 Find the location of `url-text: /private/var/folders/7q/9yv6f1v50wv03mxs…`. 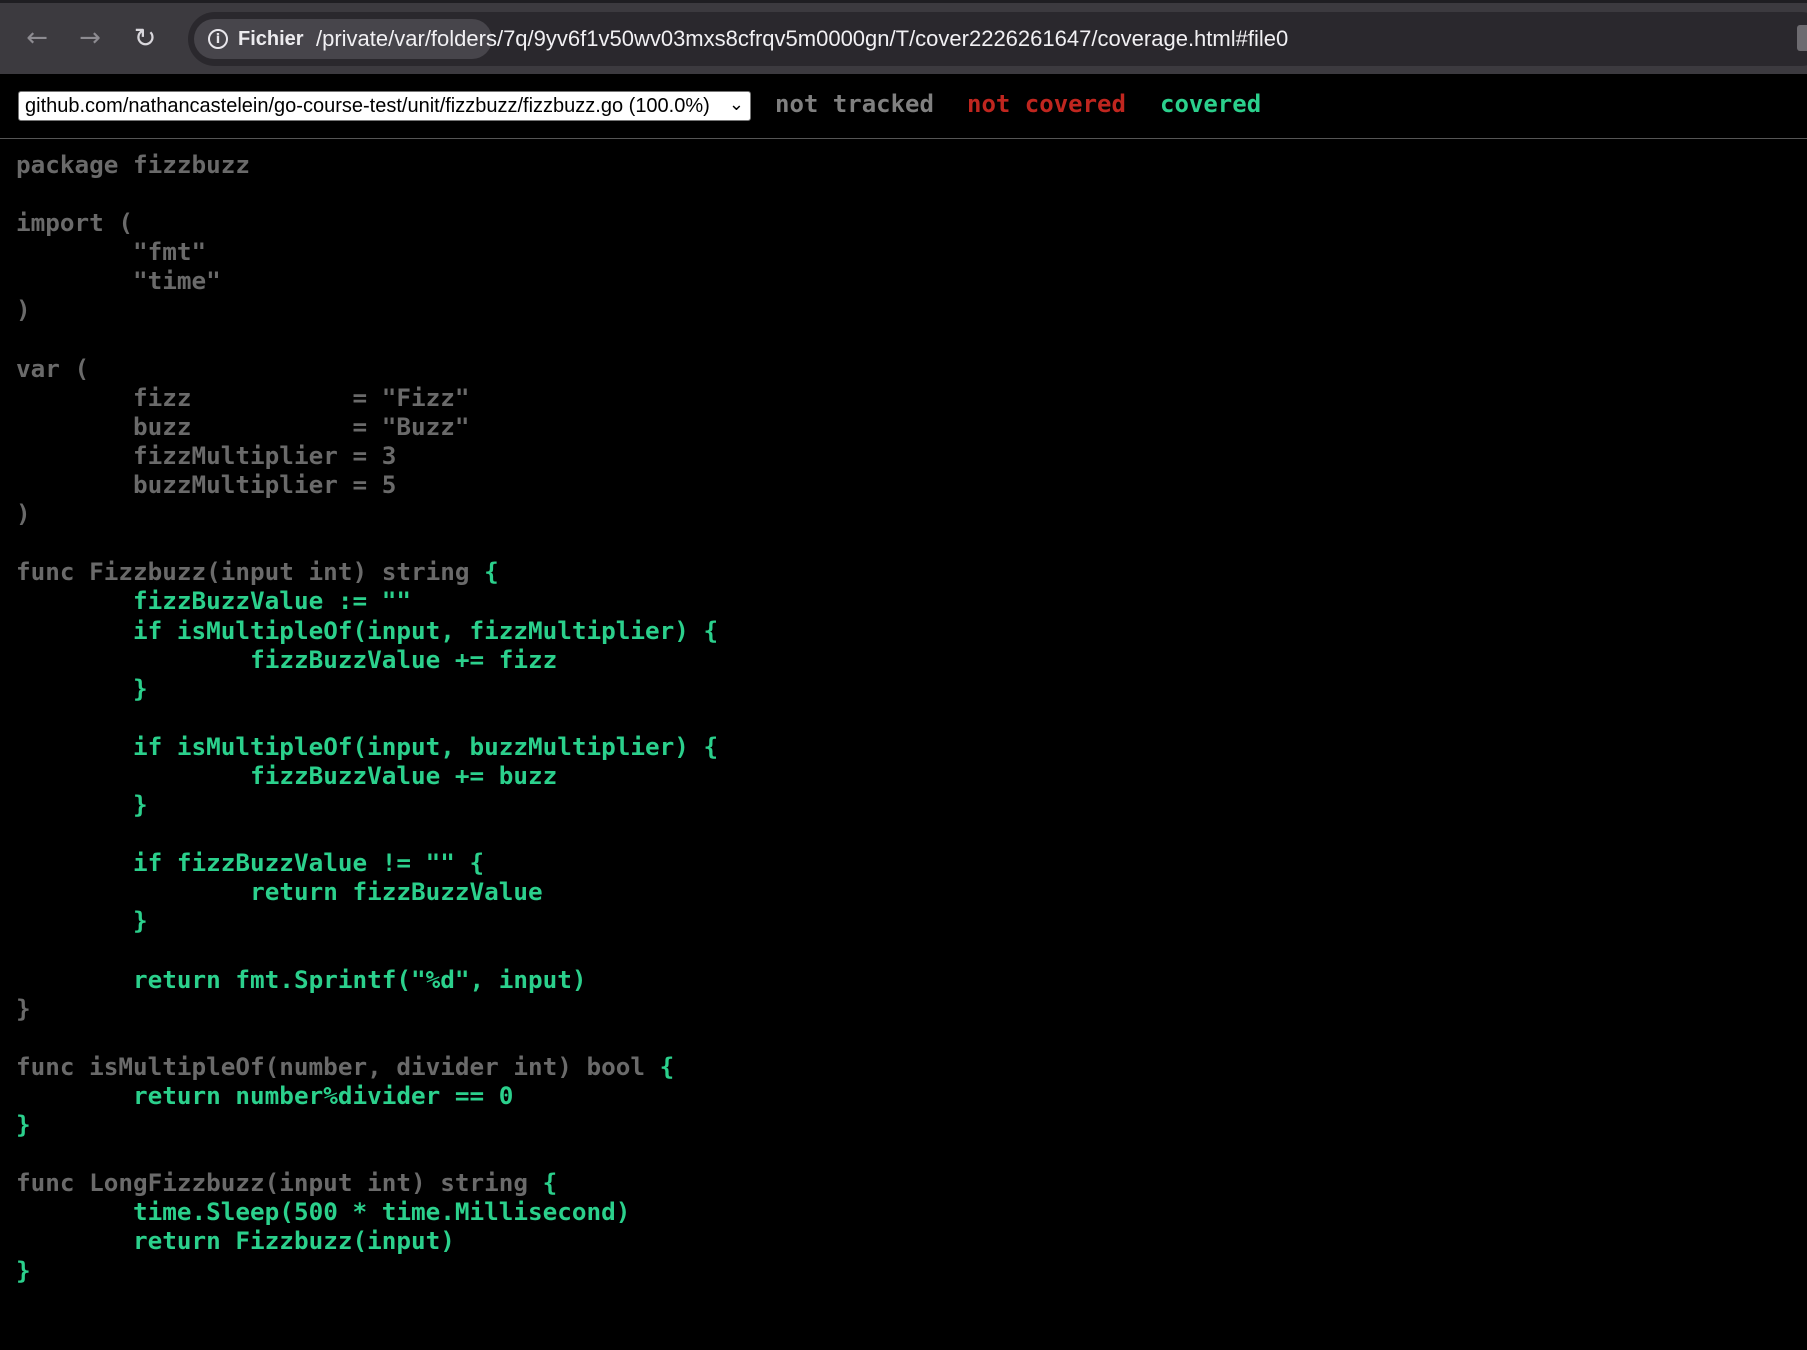

url-text: /private/var/folders/7q/9yv6f1v50wv03mxs… is located at coordinates (802, 39).